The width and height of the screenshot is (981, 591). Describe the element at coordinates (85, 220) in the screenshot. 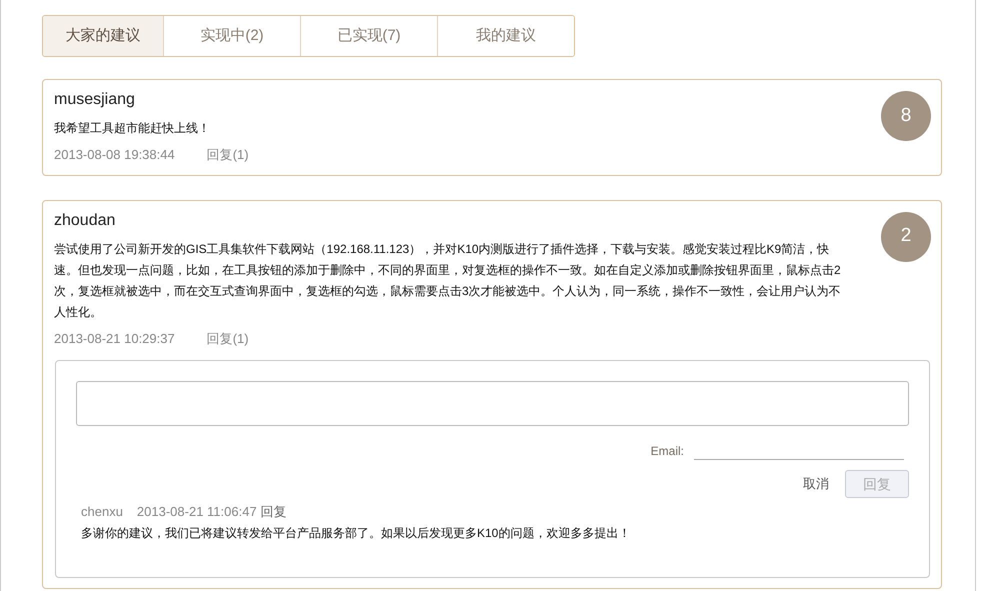

I see `author-name: zhoudan` at that location.